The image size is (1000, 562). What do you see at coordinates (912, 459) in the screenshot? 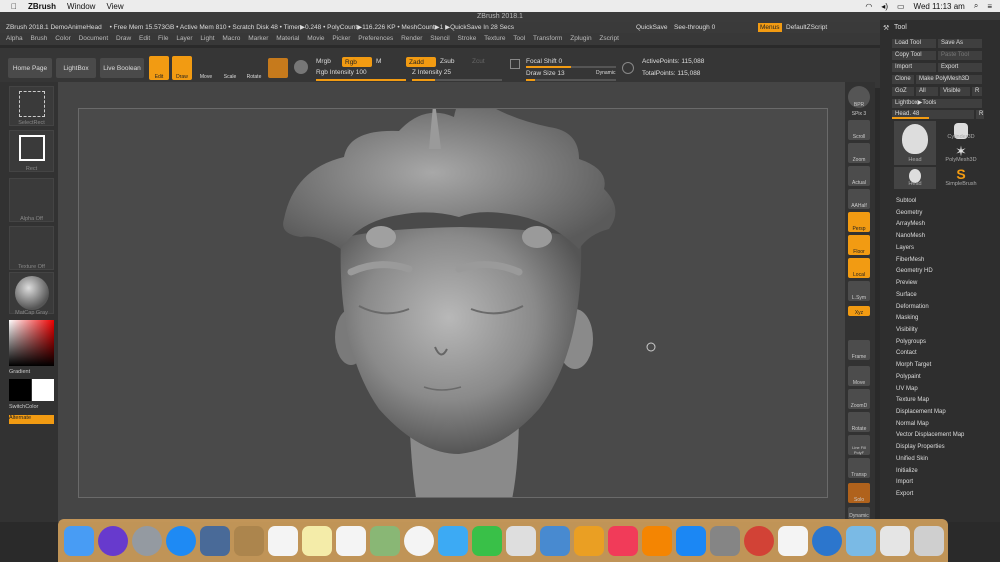
I see `menu-unified-skin: Unified Skin` at bounding box center [912, 459].